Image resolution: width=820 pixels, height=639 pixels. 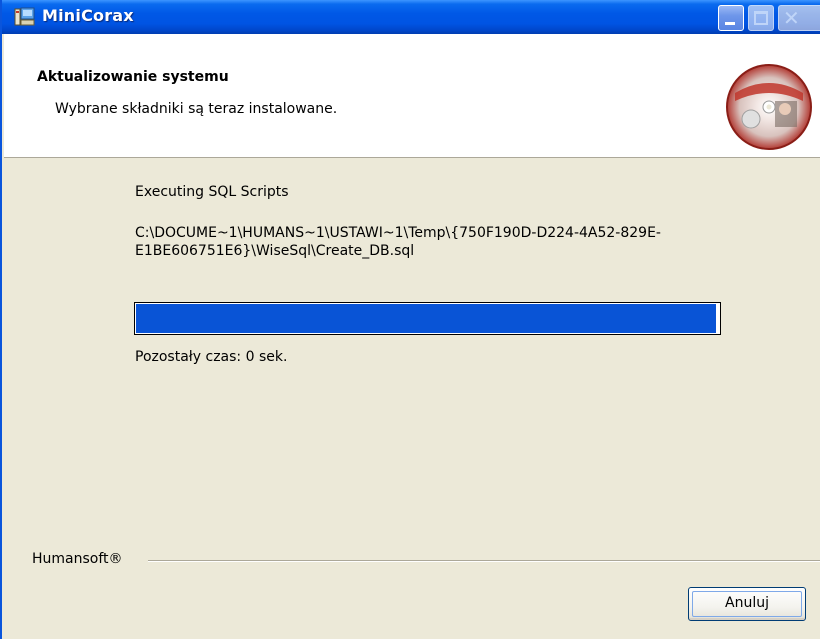 I want to click on cancel-button: Anuluj, so click(x=747, y=604).